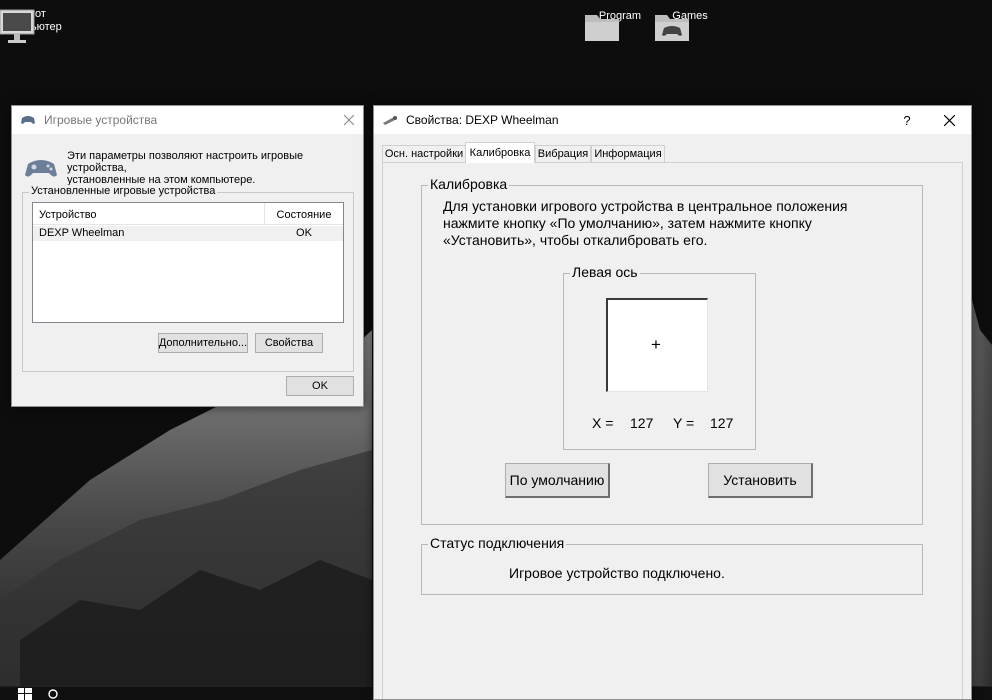 Image resolution: width=992 pixels, height=700 pixels. Describe the element at coordinates (25, 694) in the screenshot. I see `windows-start-icon` at that location.